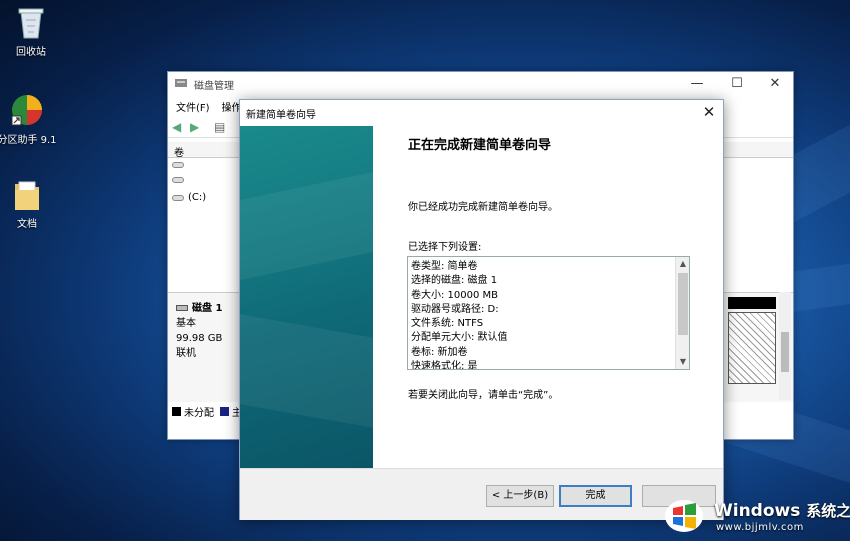 Image resolution: width=850 pixels, height=541 pixels. Describe the element at coordinates (199, 338) in the screenshot. I see `disk-size: 99.98 GB` at that location.